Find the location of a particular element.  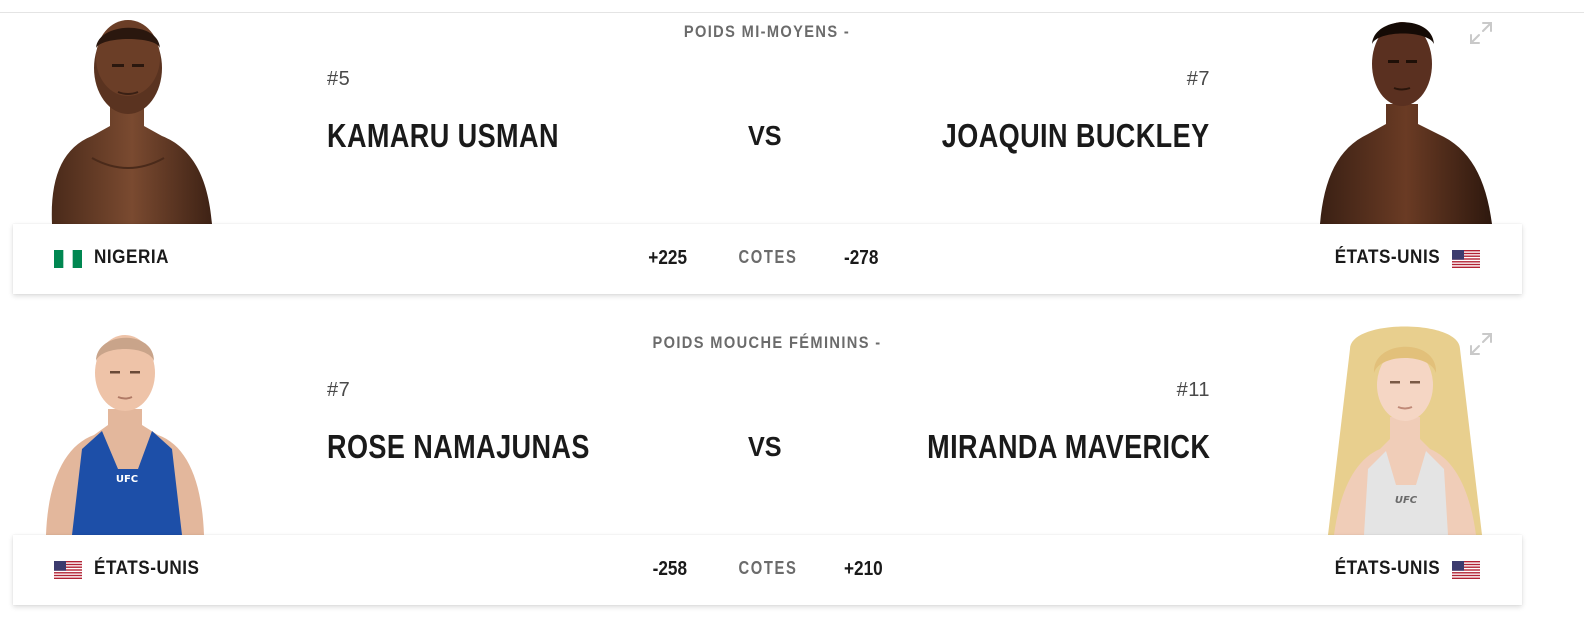

fighter-rank-red: #5 is located at coordinates (339, 79).